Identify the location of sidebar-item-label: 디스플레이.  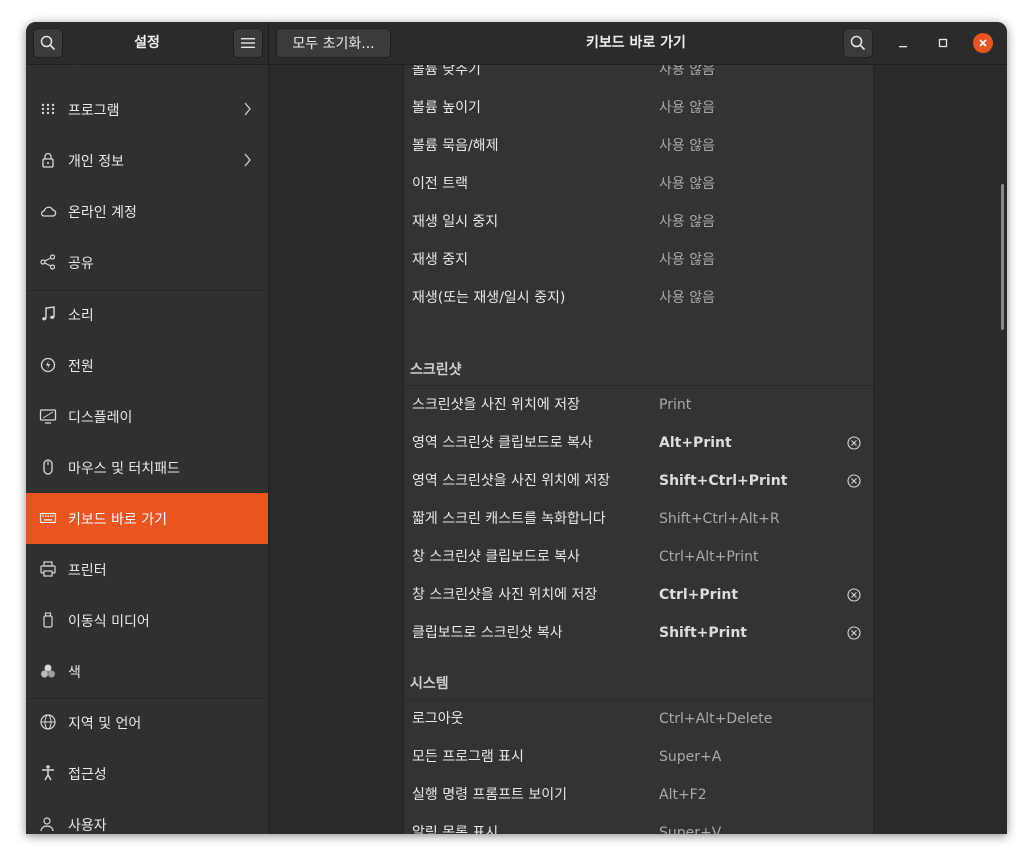
(100, 417).